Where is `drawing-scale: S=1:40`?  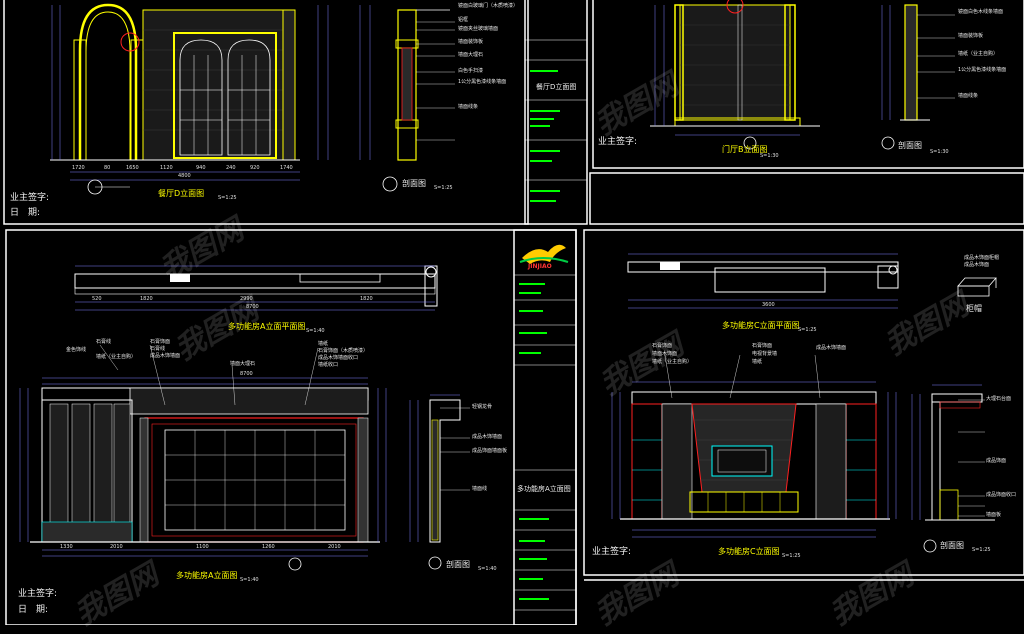 drawing-scale: S=1:40 is located at coordinates (249, 580).